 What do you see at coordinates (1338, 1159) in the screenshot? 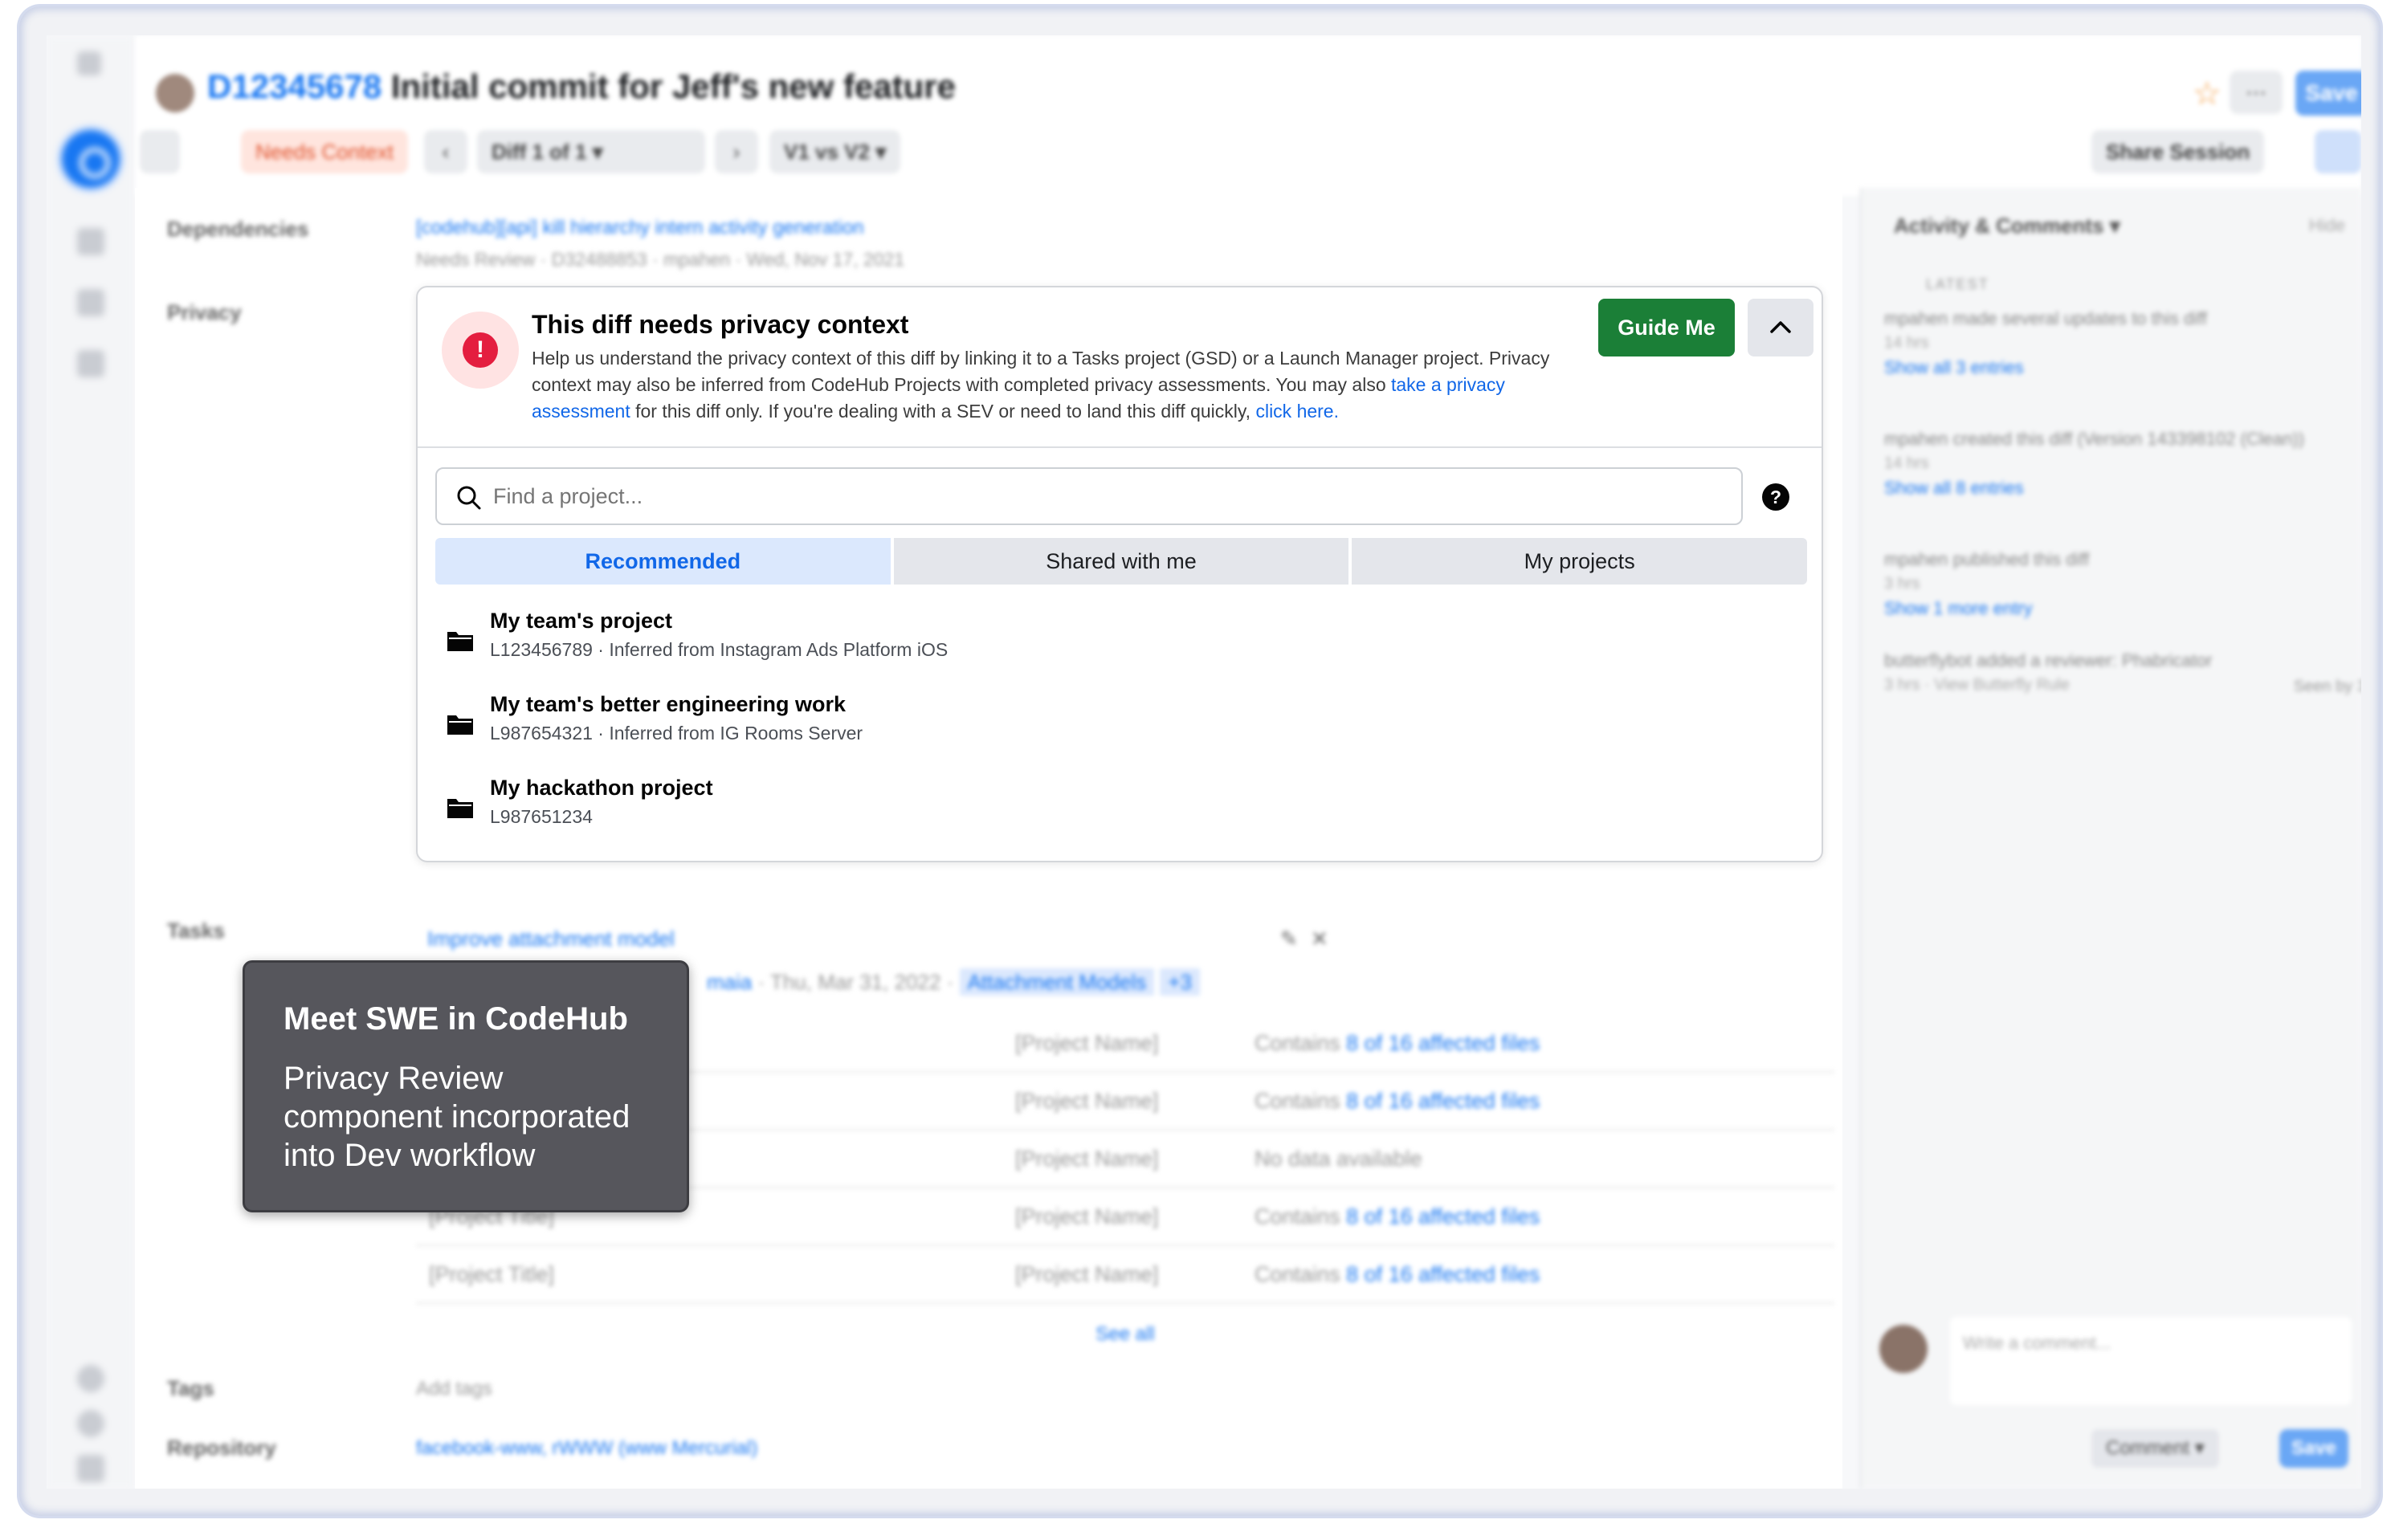
I see `row-status: No data available` at bounding box center [1338, 1159].